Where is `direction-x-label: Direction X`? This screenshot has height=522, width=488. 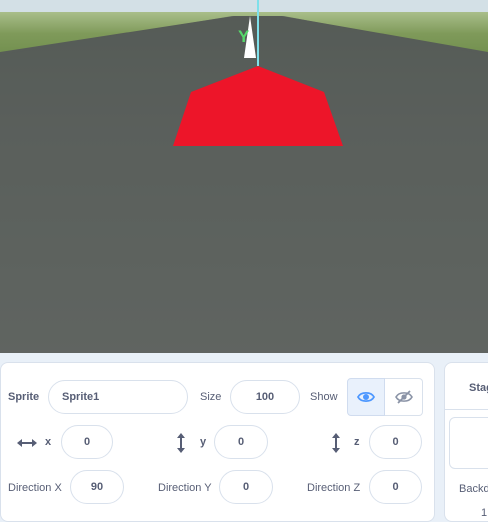 direction-x-label: Direction X is located at coordinates (35, 488).